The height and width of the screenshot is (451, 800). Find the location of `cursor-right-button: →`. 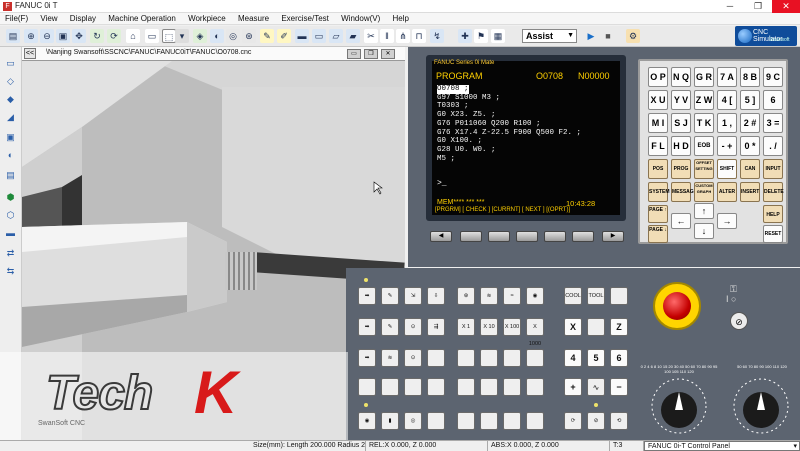

cursor-right-button: → is located at coordinates (727, 221).